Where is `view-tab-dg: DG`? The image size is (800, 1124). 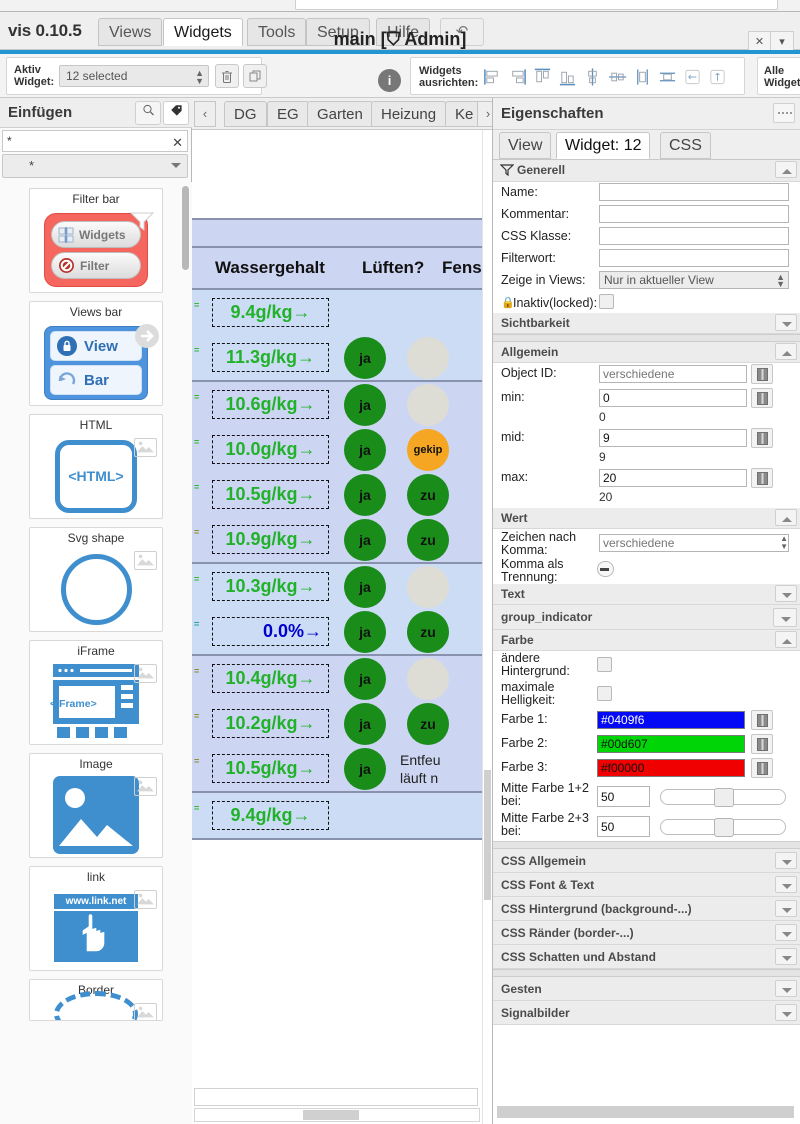
view-tab-dg: DG is located at coordinates (245, 114).